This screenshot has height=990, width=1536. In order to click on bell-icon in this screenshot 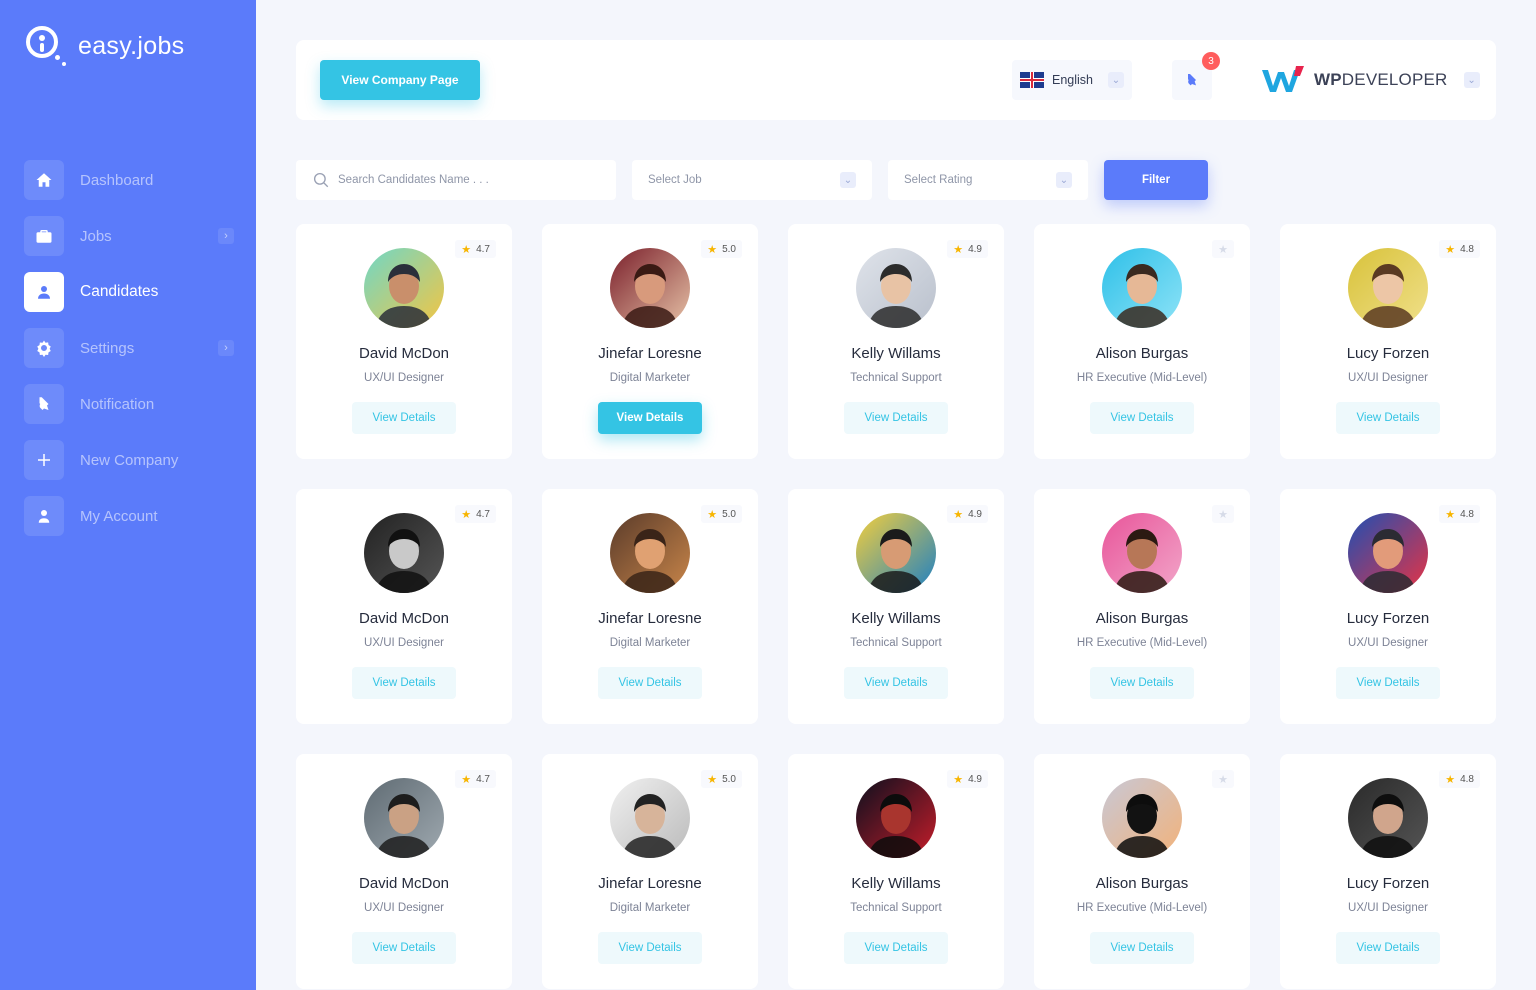, I will do `click(1192, 80)`.